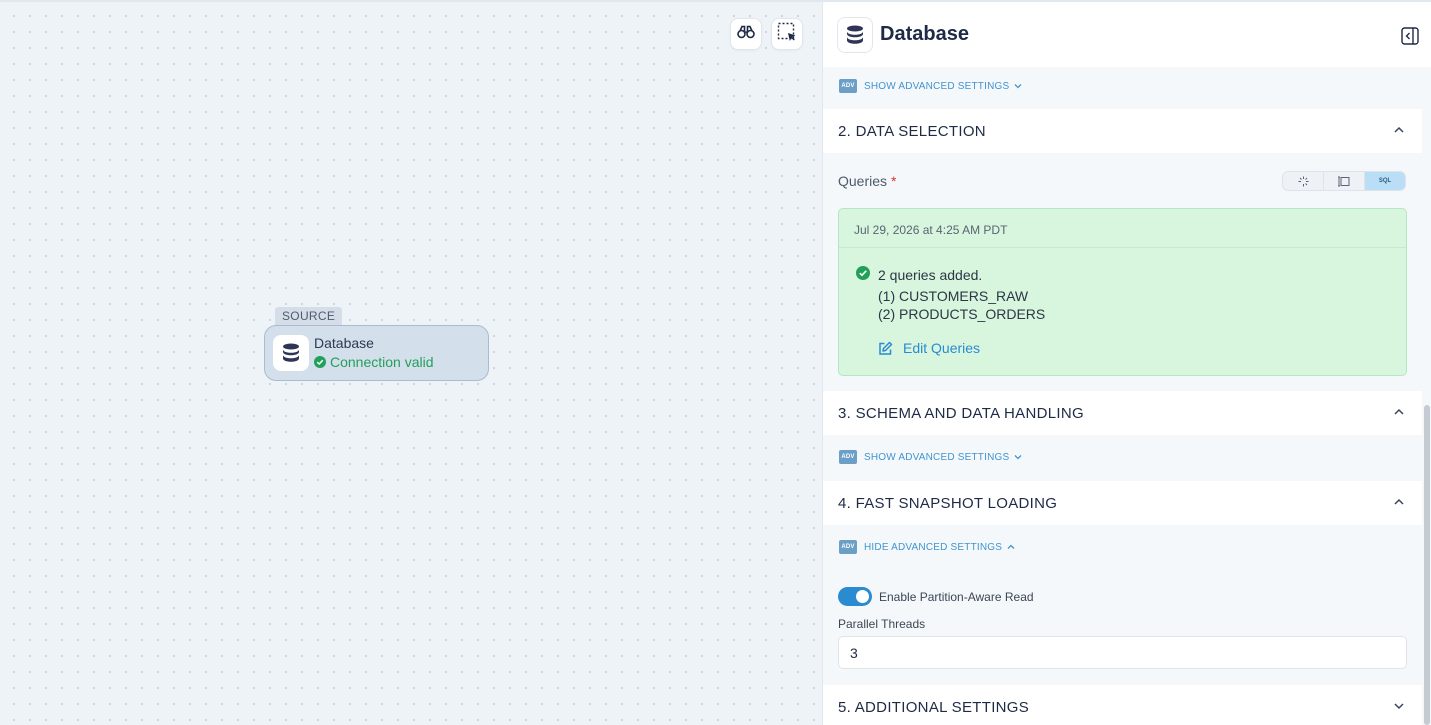 Image resolution: width=1431 pixels, height=725 pixels. What do you see at coordinates (962, 314) in the screenshot?
I see `query-item: (2) PRODUCTS_ORDERS` at bounding box center [962, 314].